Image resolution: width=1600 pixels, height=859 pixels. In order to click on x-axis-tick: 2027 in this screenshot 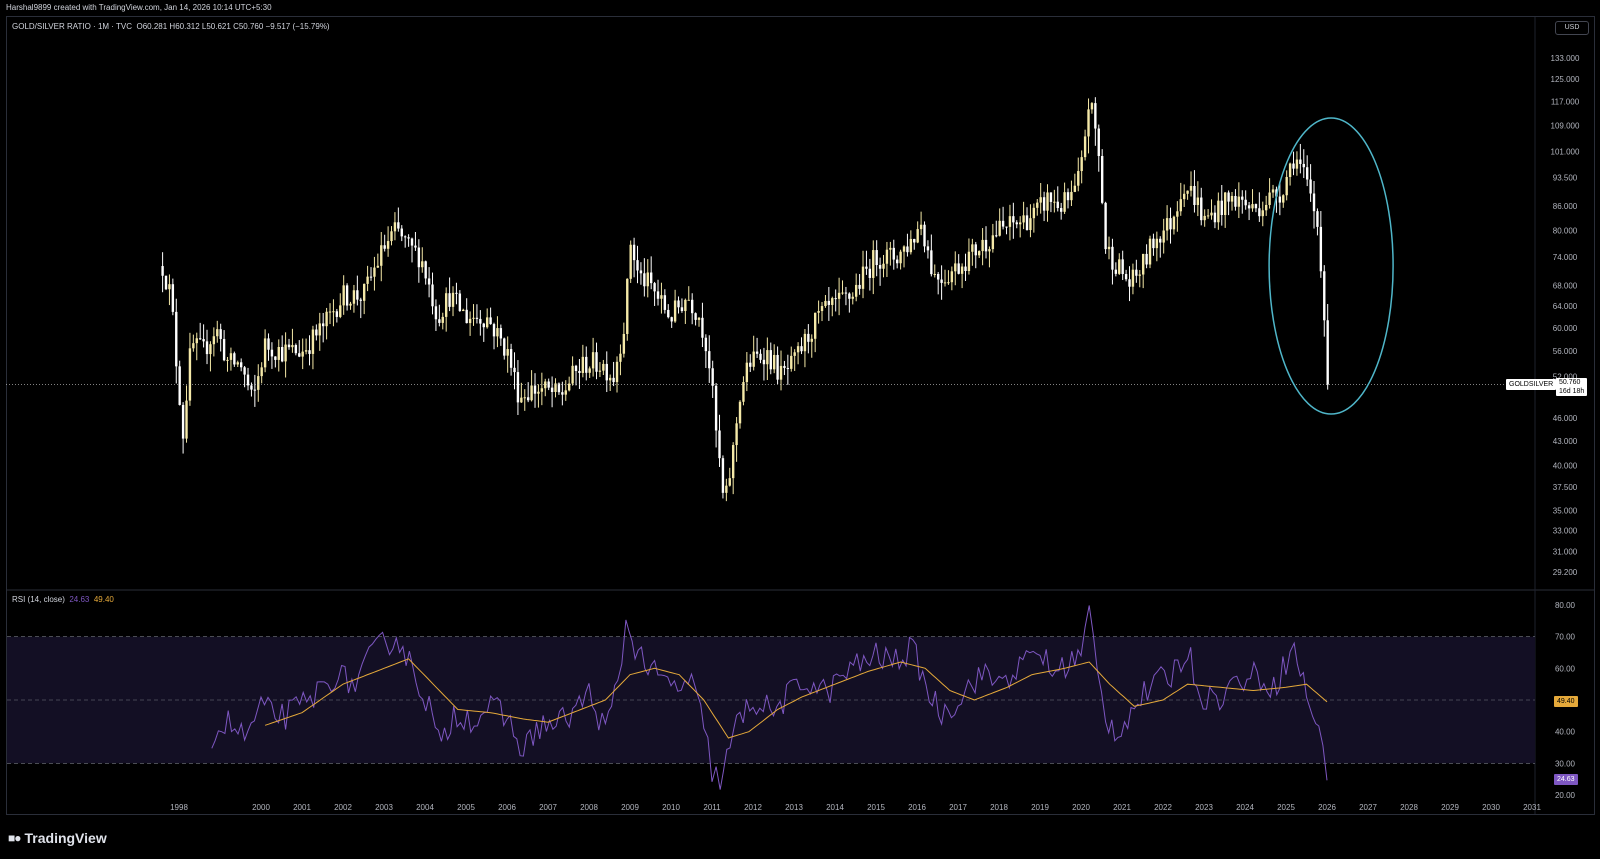, I will do `click(1368, 807)`.